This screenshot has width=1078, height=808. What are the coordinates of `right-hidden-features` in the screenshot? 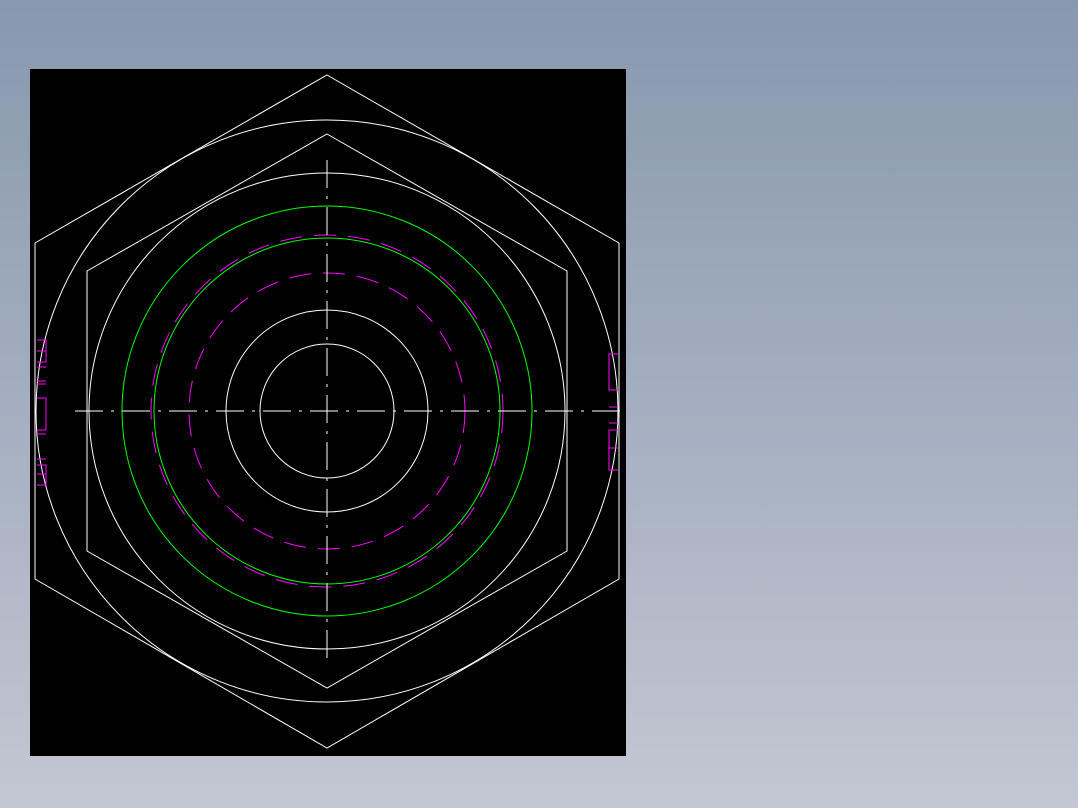 It's located at (613, 412).